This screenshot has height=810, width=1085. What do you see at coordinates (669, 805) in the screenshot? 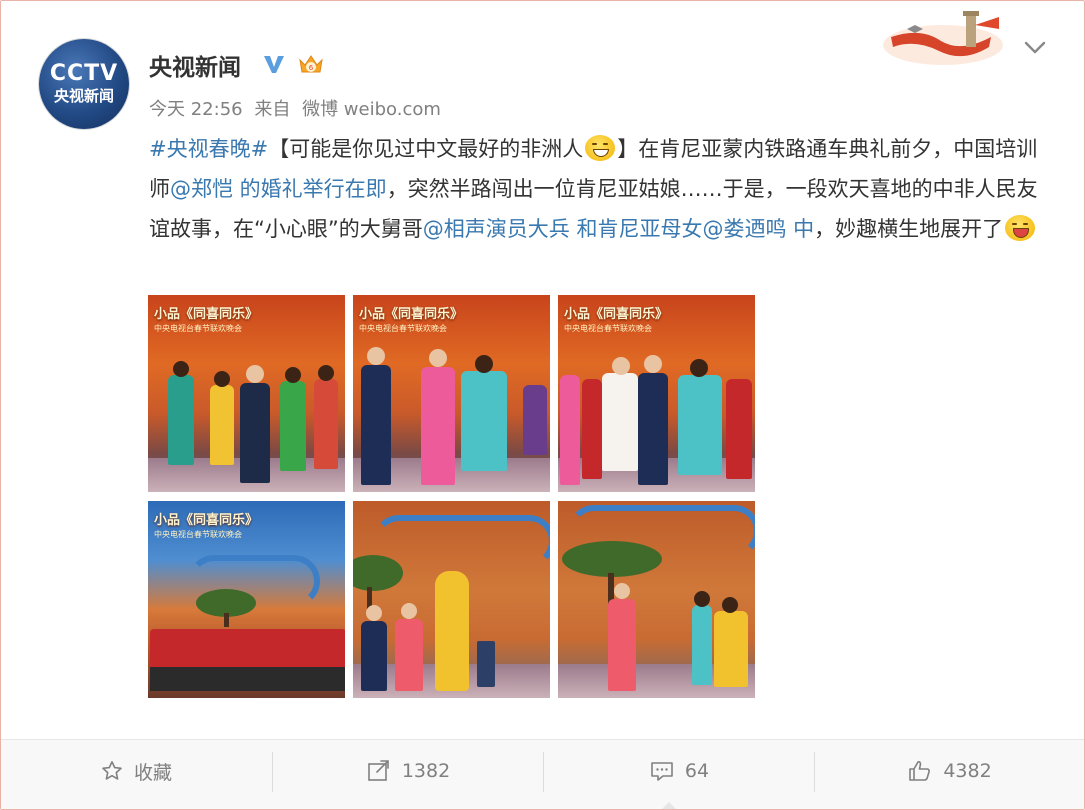
I see `comment-caret` at bounding box center [669, 805].